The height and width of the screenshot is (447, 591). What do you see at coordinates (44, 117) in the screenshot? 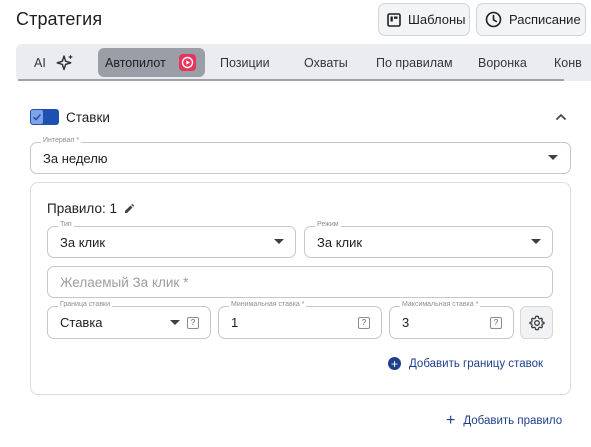
I see `bids-toggle` at bounding box center [44, 117].